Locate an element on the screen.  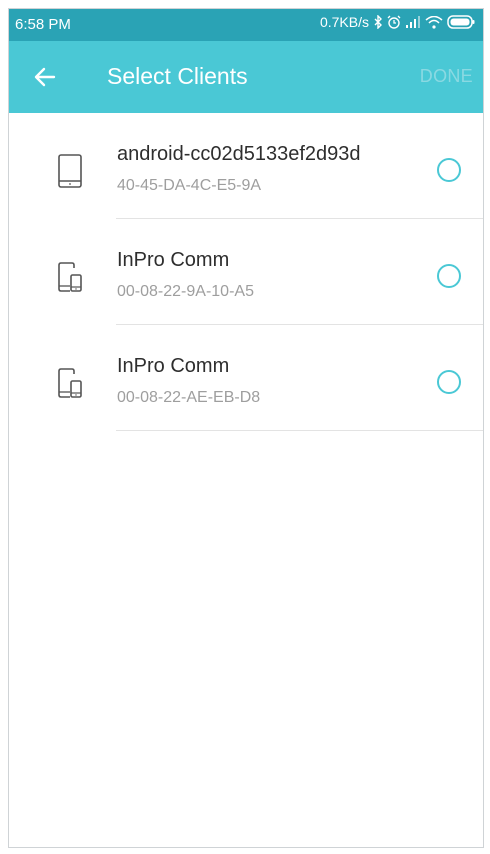
client-row: InPro Comm 00-08-22-9A-10-A5 is located at coordinates (246, 272).